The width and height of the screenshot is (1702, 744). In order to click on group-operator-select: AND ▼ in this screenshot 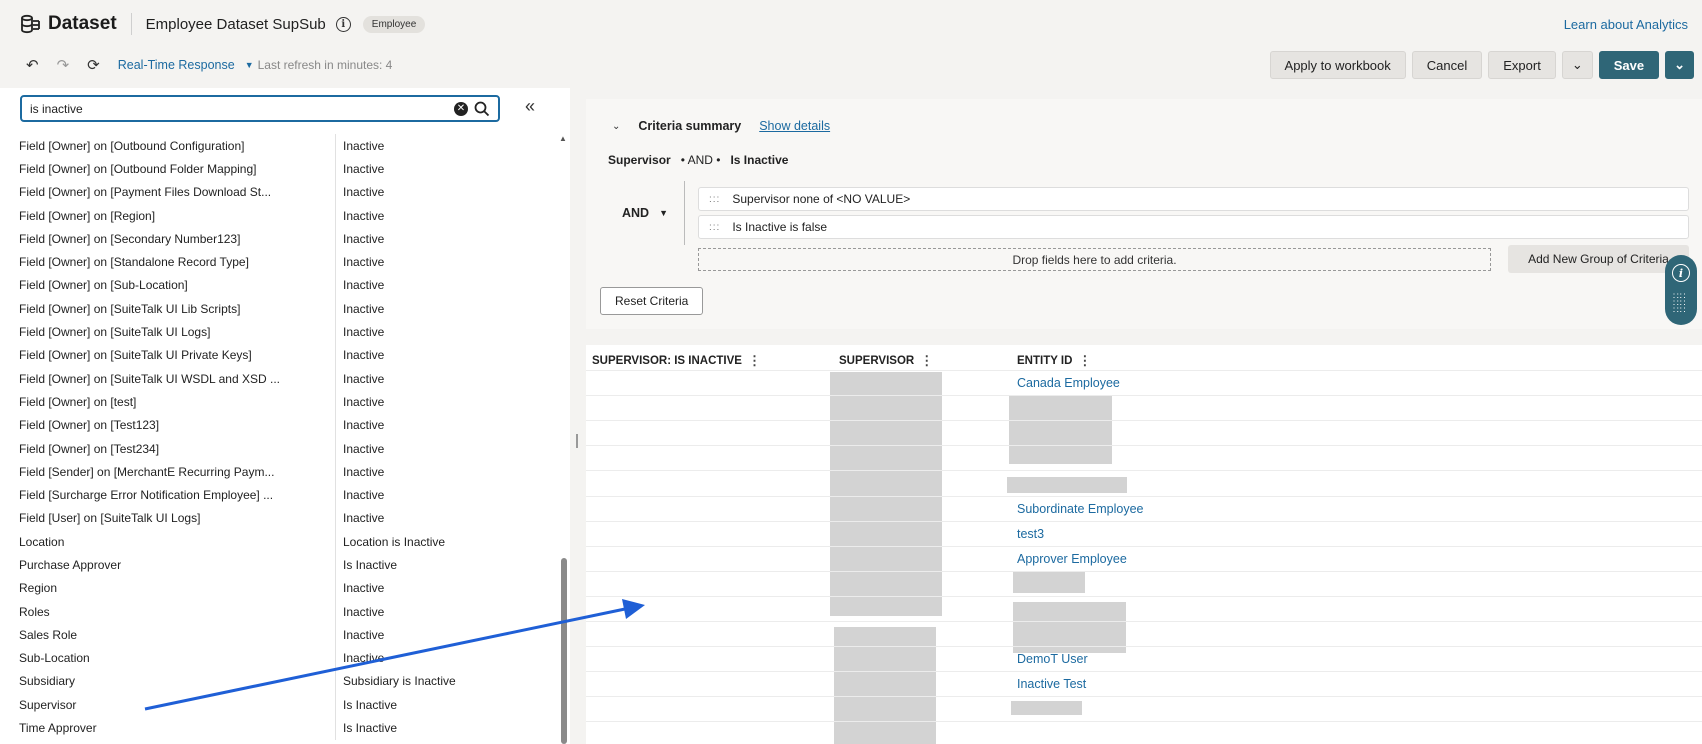, I will do `click(645, 213)`.